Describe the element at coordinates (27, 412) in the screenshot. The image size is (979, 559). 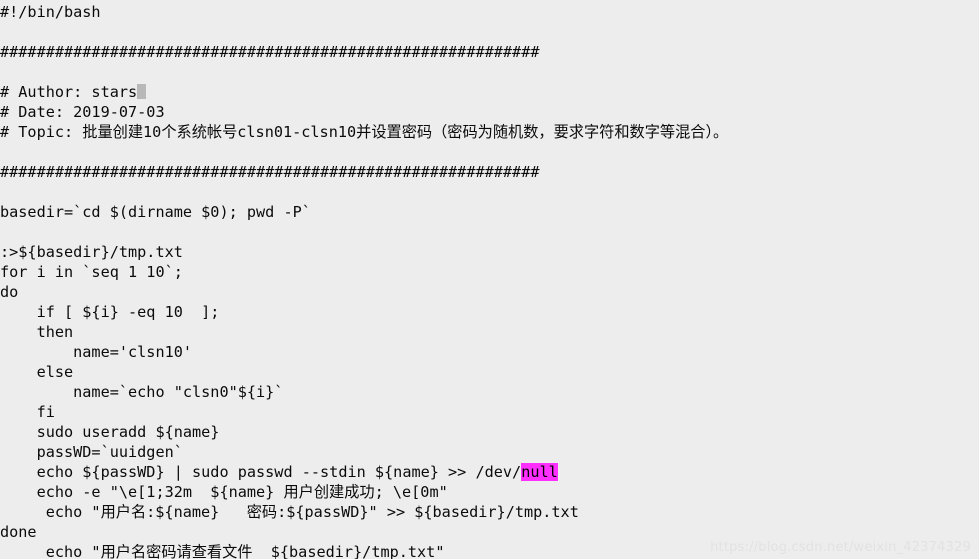
I see `code-line-text: fi` at that location.